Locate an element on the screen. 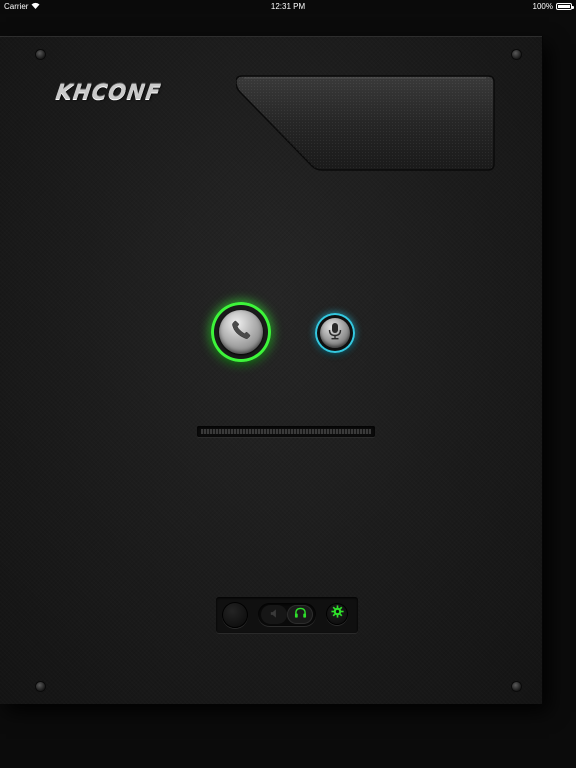 Image resolution: width=576 pixels, height=768 pixels. battery-fill is located at coordinates (564, 6).